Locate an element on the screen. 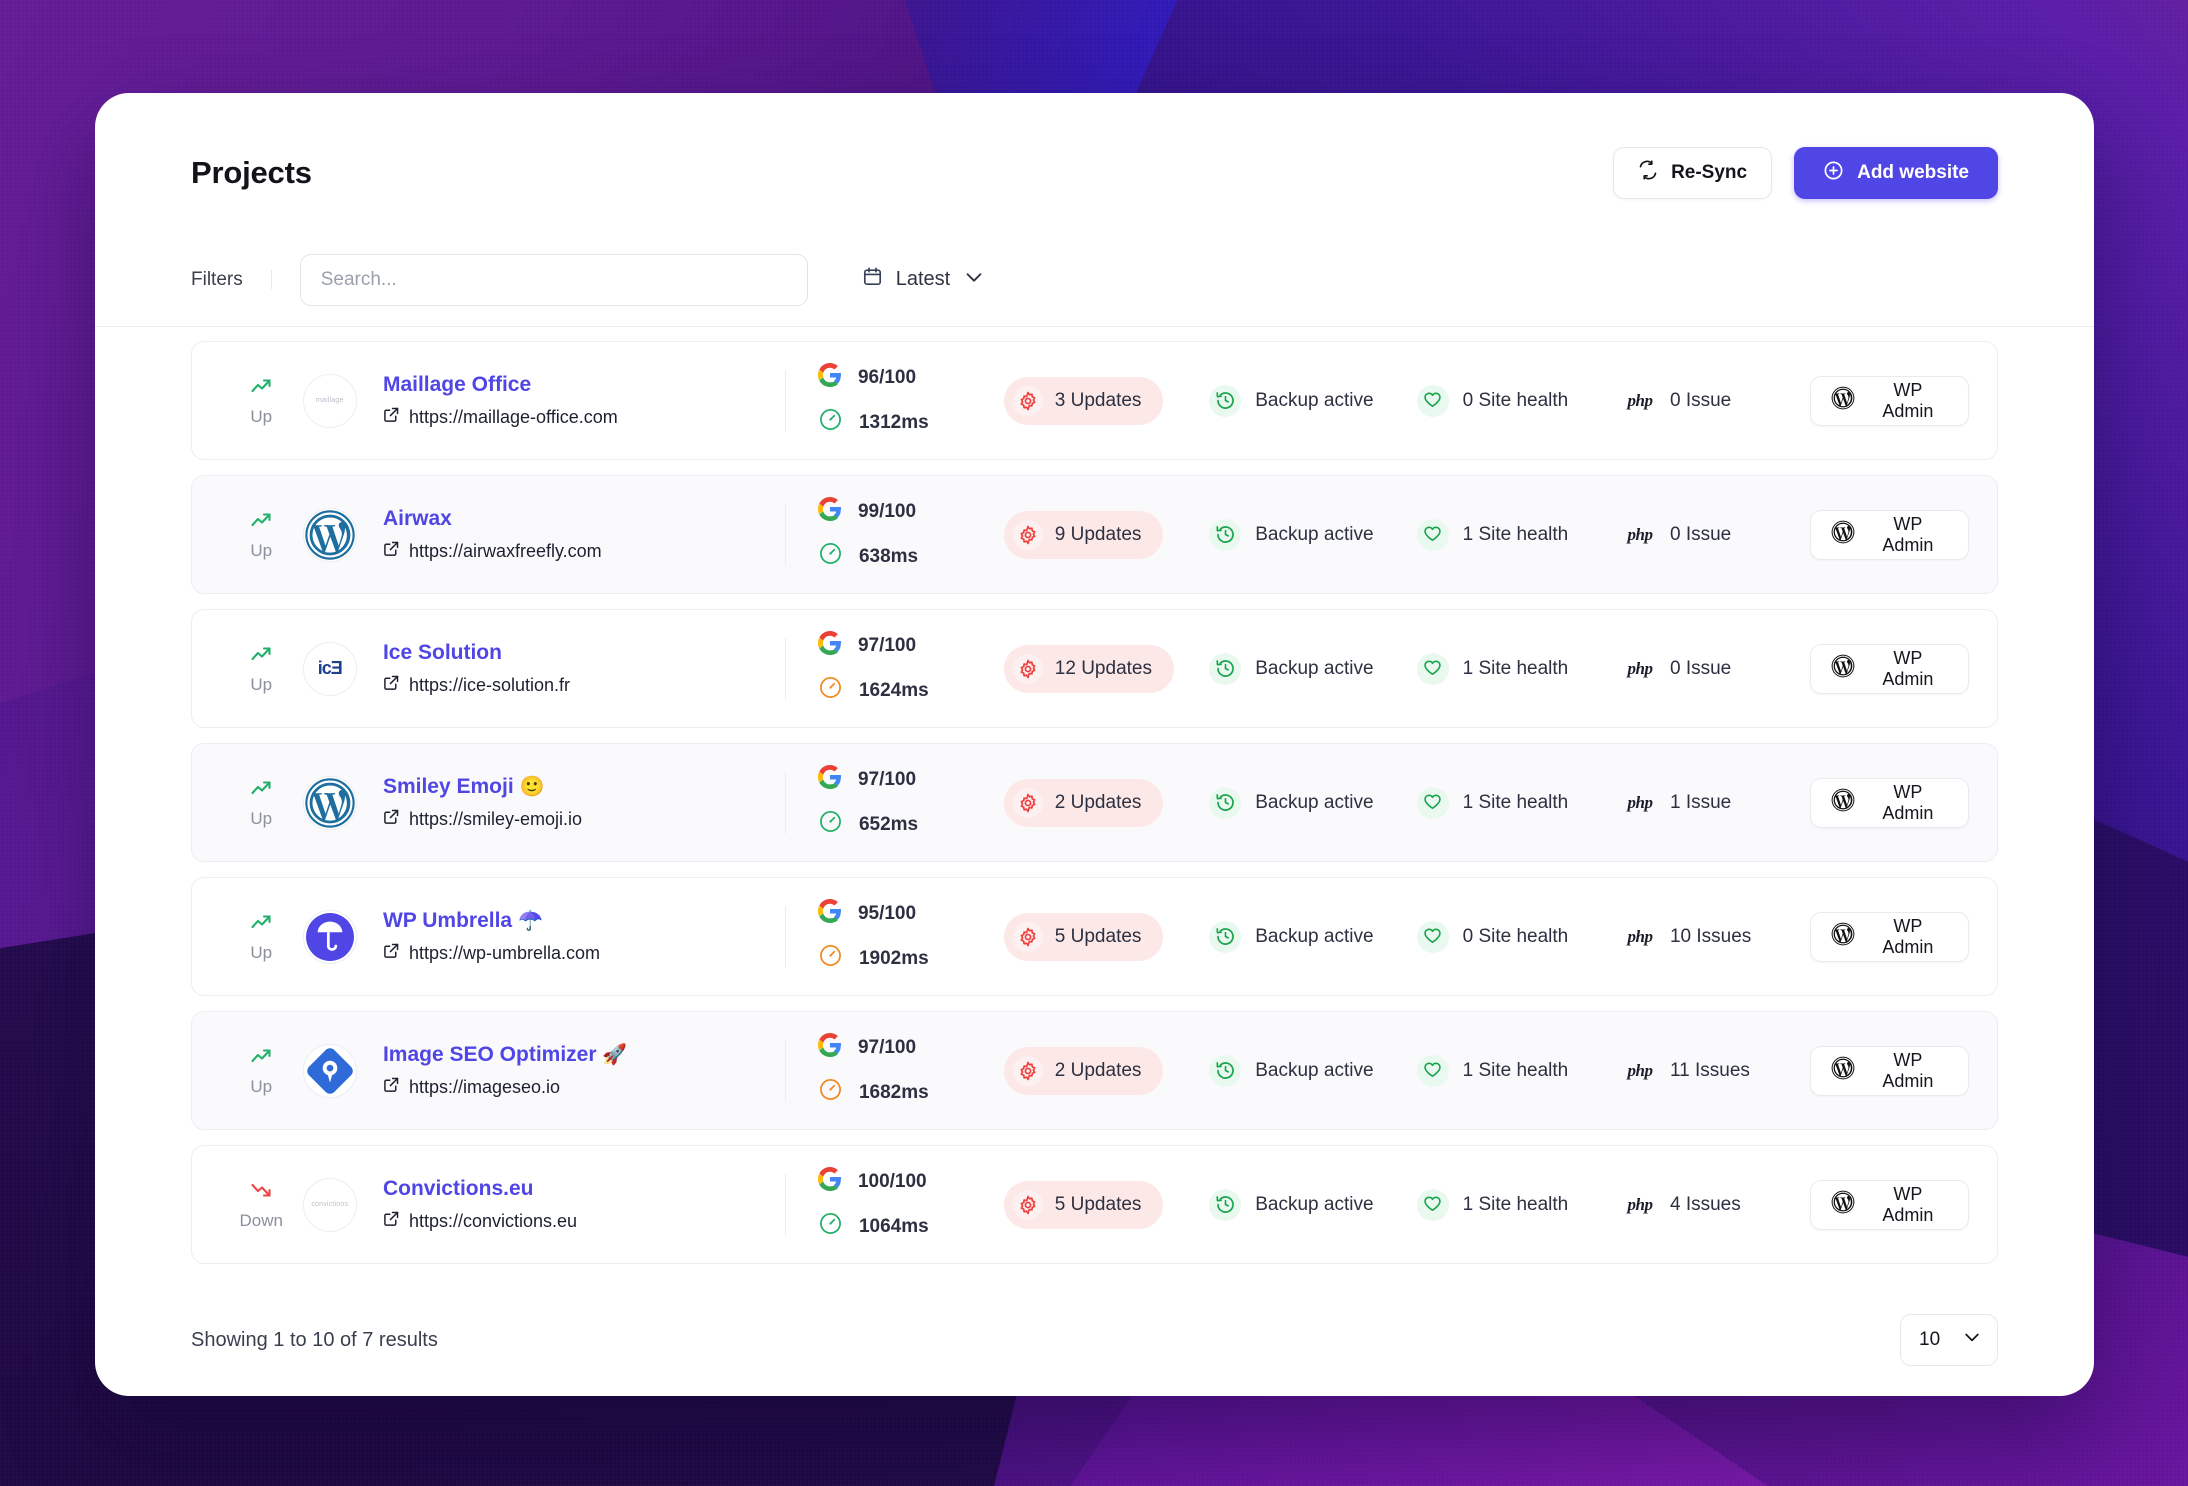 The height and width of the screenshot is (1486, 2188). site-url: https://wp-umbrella.com is located at coordinates (580, 953).